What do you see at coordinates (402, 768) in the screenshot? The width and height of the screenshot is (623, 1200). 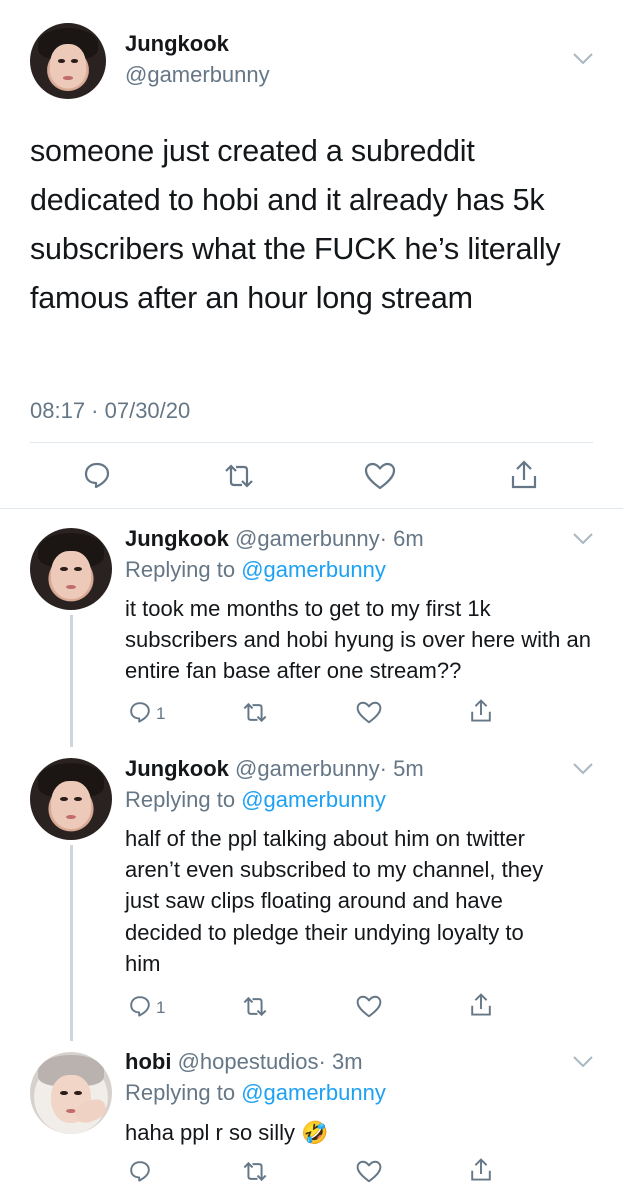 I see `reply-time: · 5m` at bounding box center [402, 768].